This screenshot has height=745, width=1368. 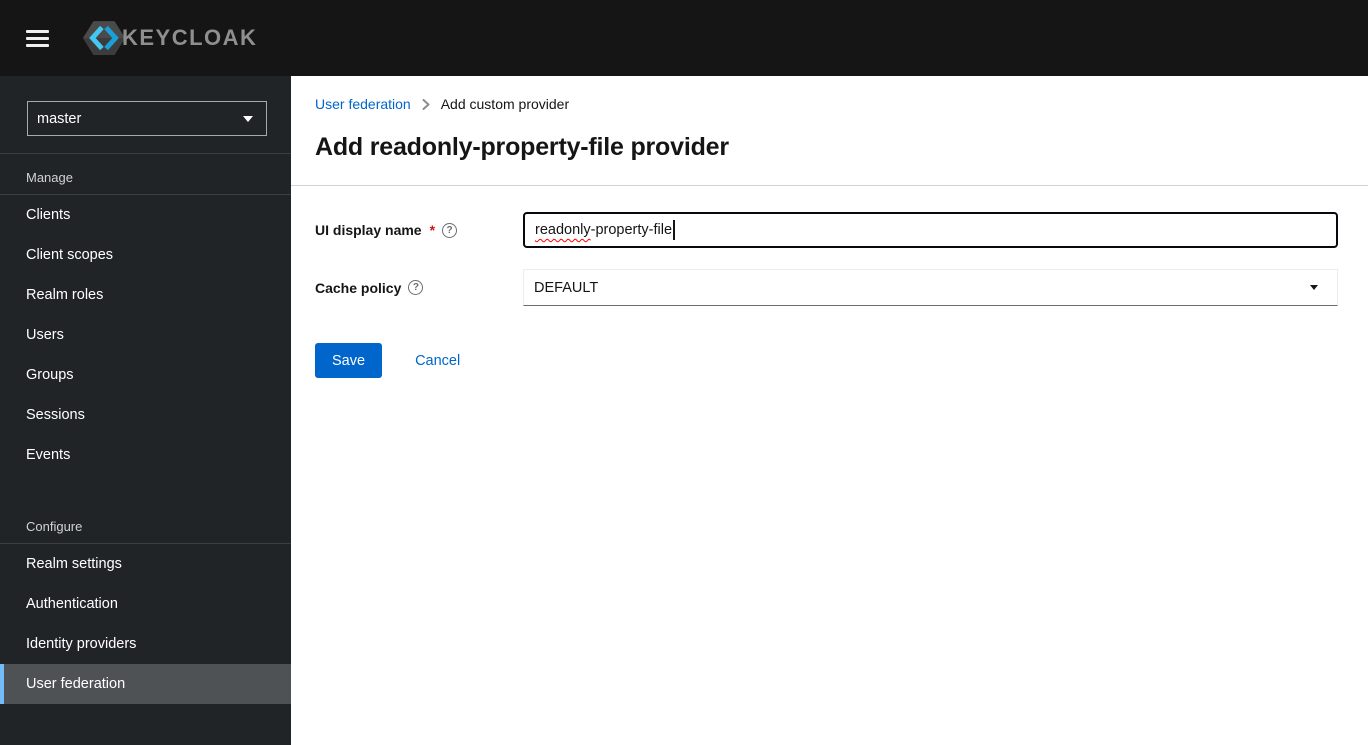 I want to click on sidebar-item-realm-roles: Realm roles, so click(x=145, y=295).